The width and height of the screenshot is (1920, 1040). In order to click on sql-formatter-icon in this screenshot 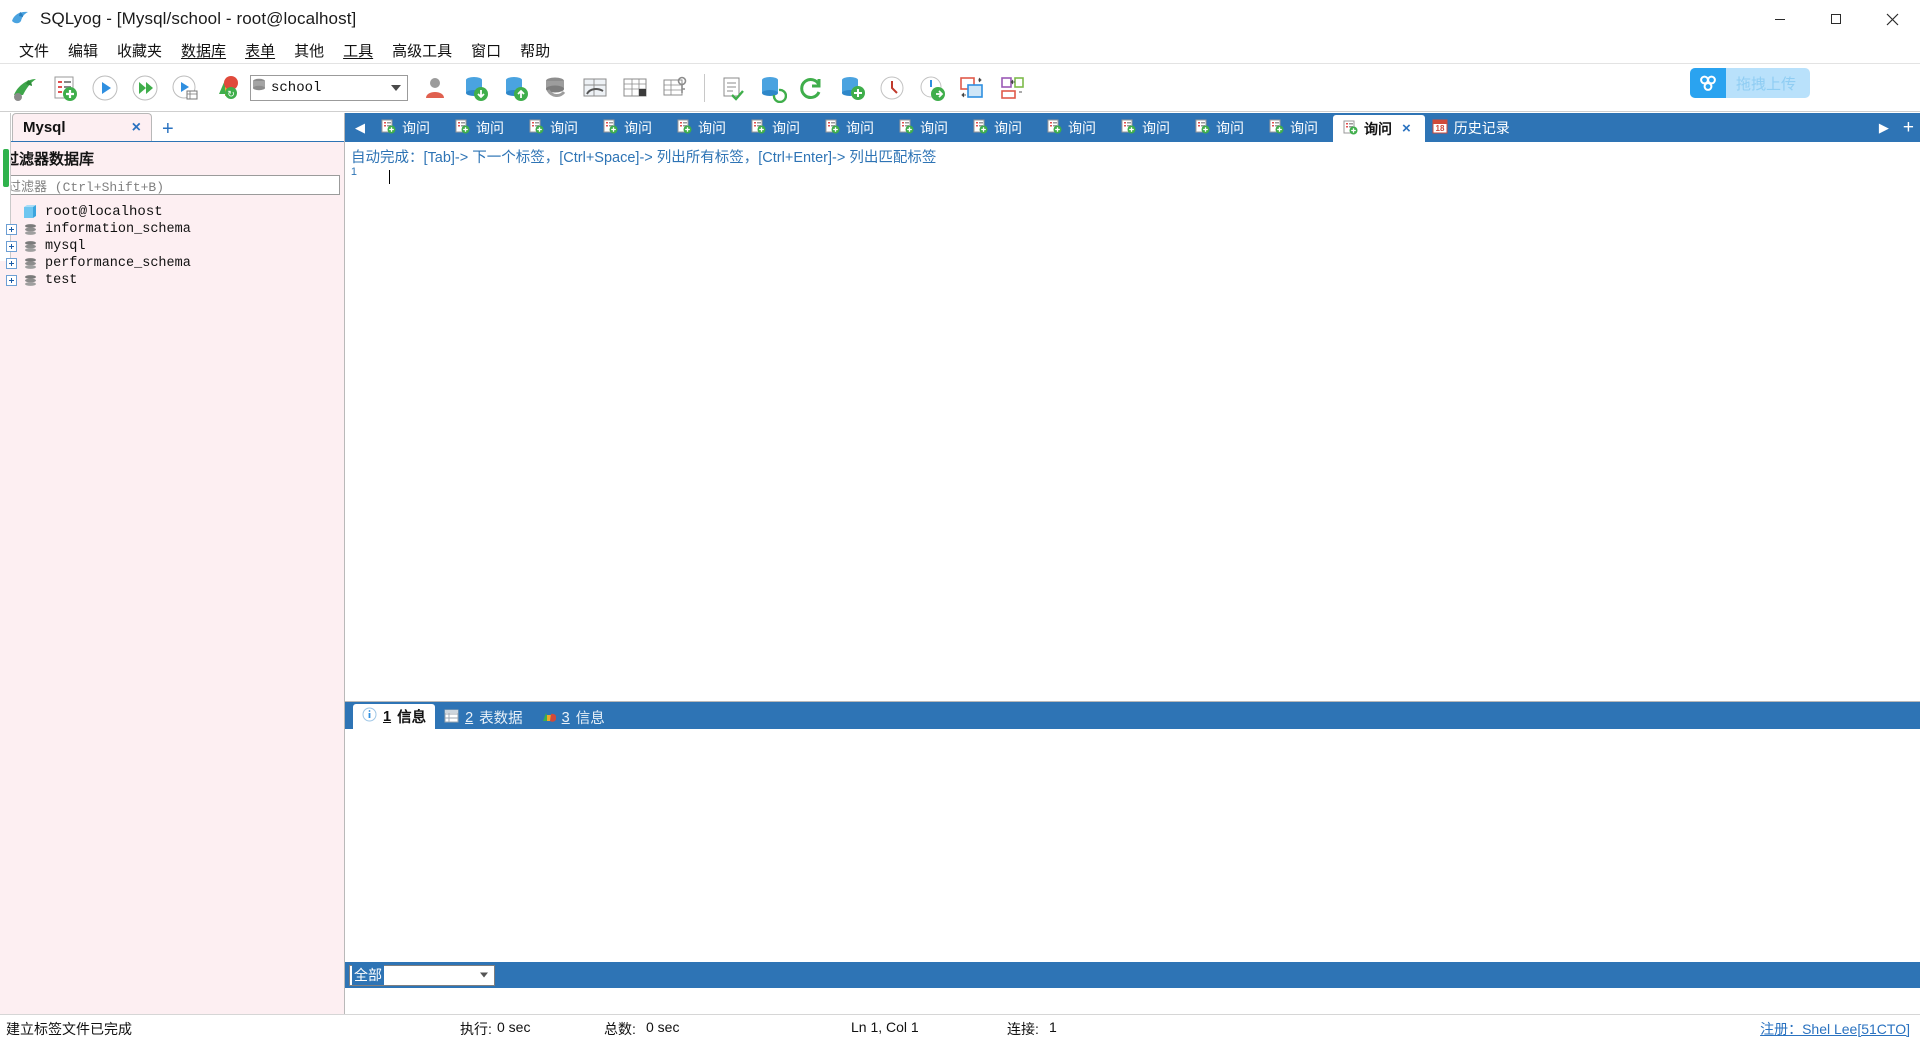, I will do `click(732, 88)`.